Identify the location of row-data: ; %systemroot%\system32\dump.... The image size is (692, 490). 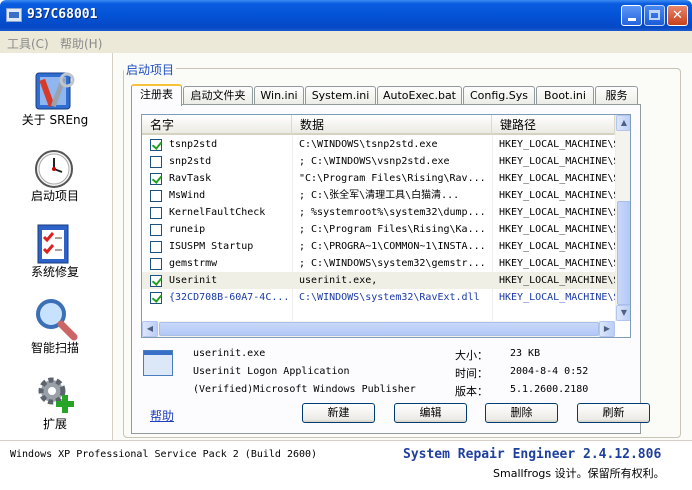
(392, 212).